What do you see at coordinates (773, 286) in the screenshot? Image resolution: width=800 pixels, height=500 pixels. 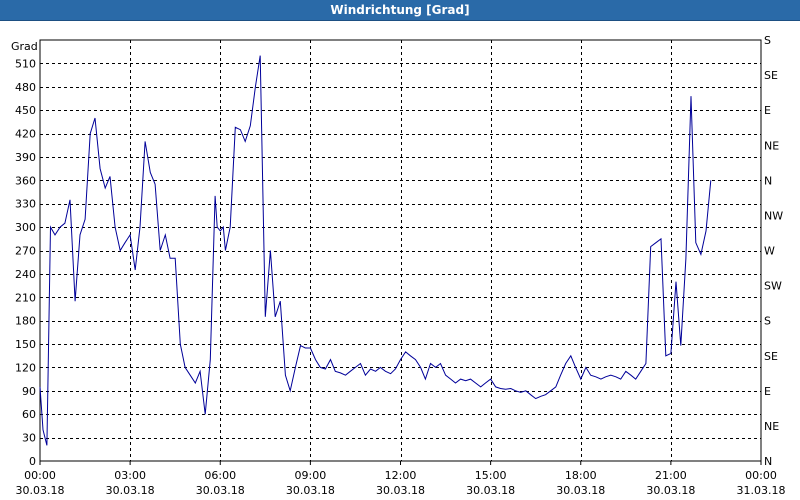 I see `right-tick-label: SW` at bounding box center [773, 286].